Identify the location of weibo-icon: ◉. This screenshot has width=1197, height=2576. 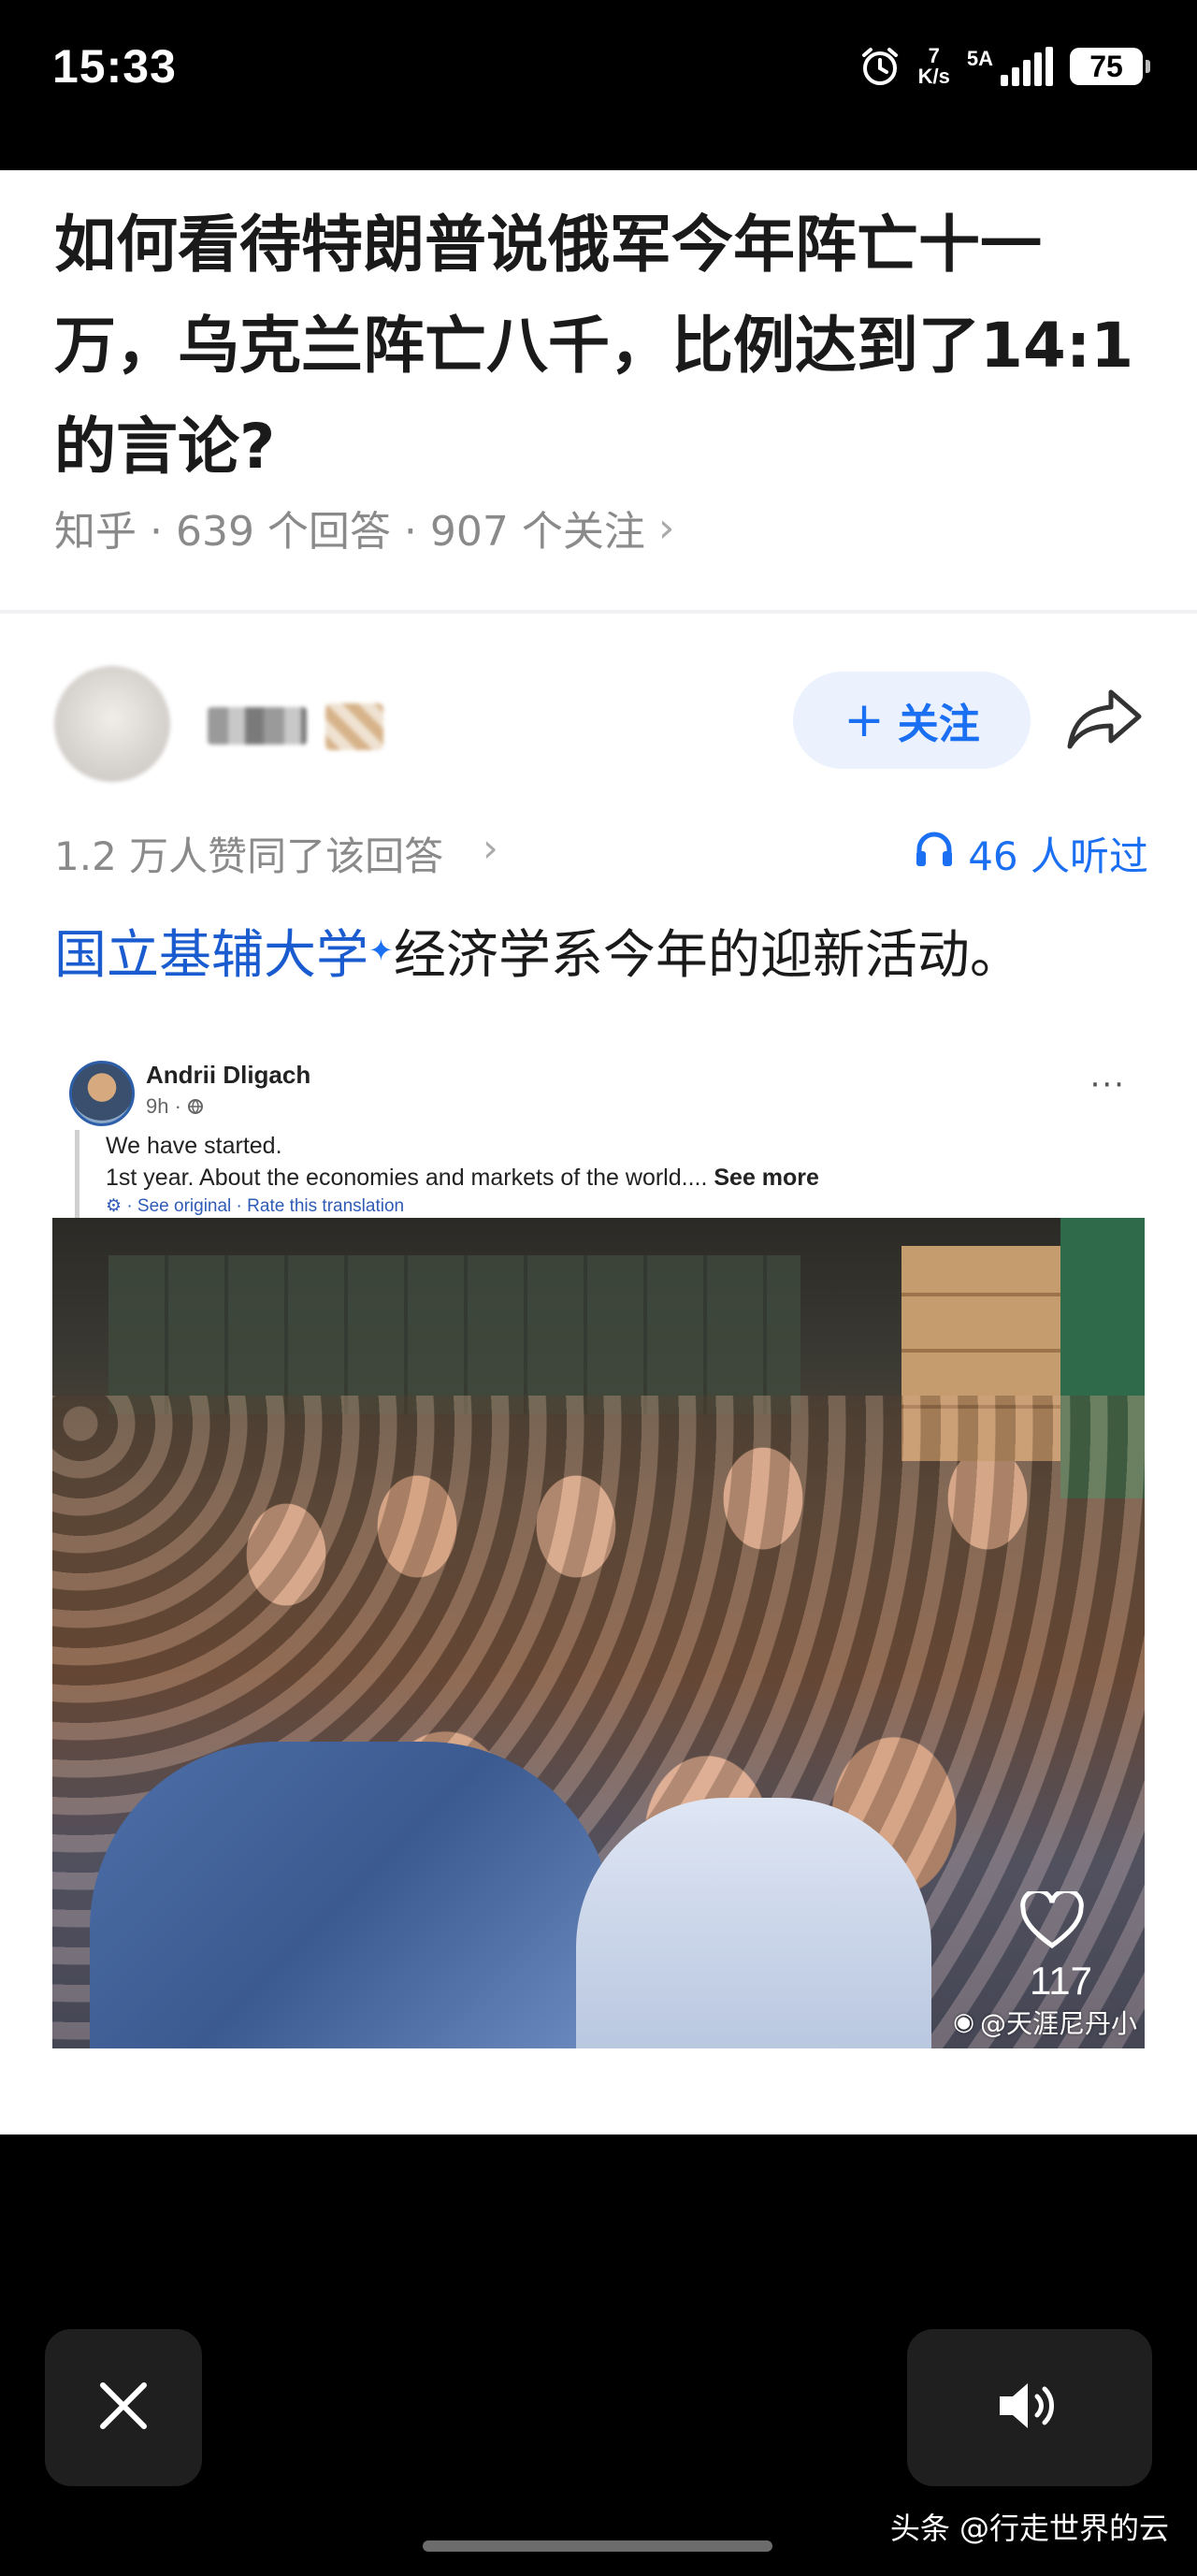
(964, 2022).